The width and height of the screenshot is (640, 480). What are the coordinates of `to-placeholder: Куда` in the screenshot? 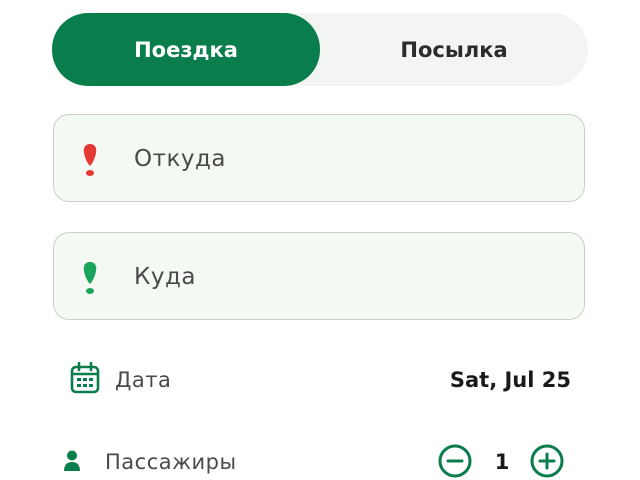 It's located at (165, 277).